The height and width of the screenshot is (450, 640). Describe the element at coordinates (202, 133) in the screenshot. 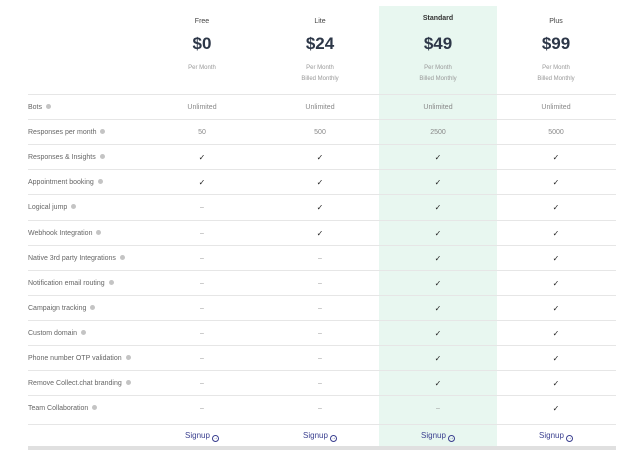

I see `feature-value: 50` at that location.